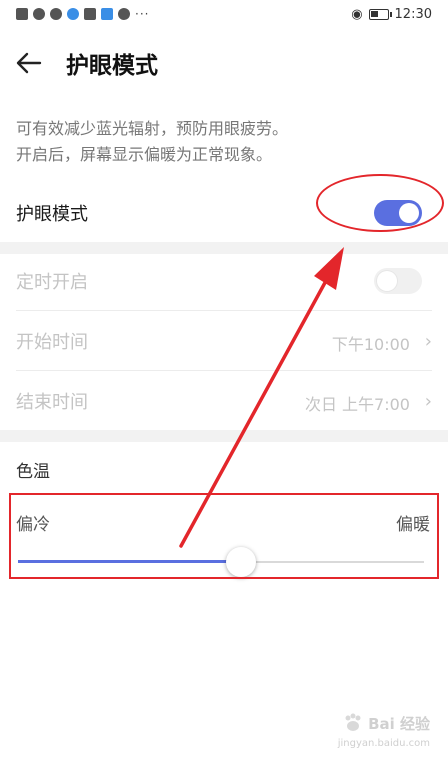 This screenshot has height=767, width=448. I want to click on status-time: 12:30, so click(413, 14).